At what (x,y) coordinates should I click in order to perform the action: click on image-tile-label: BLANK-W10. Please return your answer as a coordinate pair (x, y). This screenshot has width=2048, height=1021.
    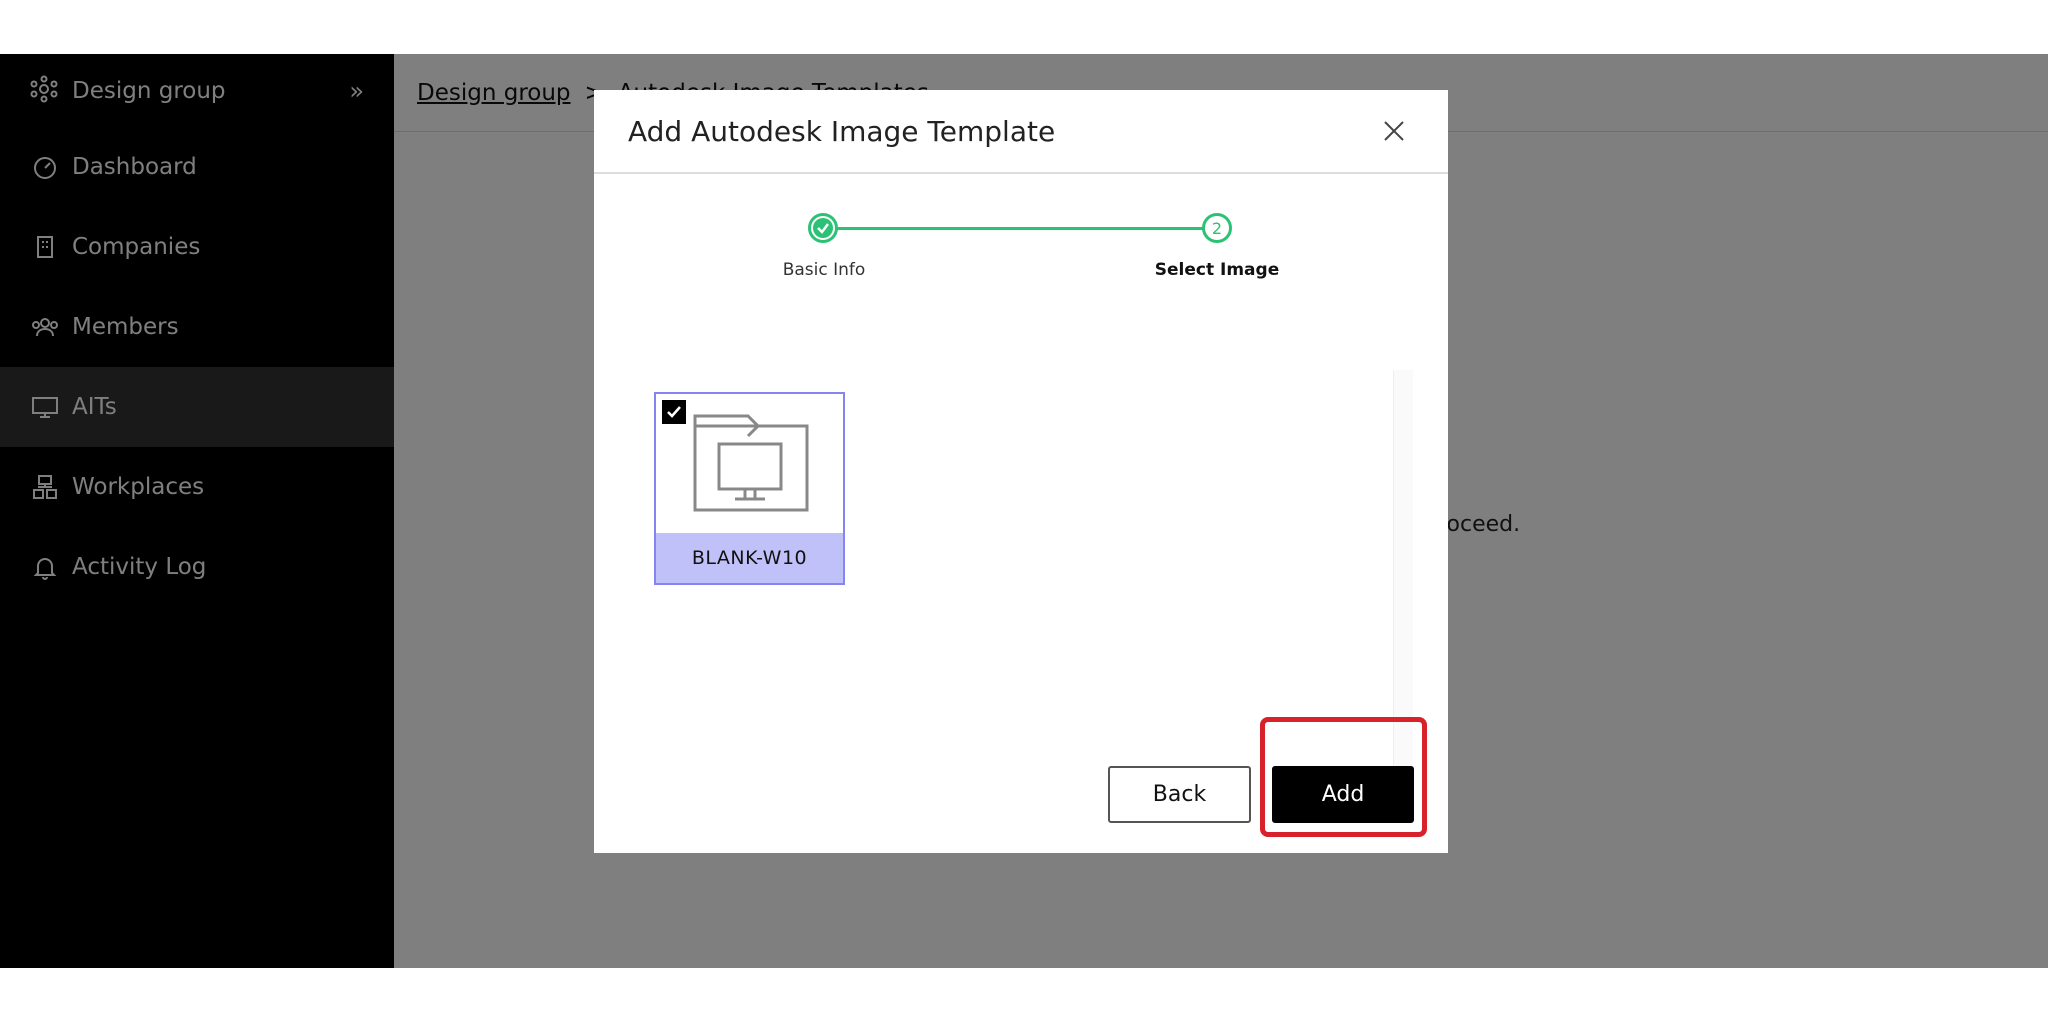
    Looking at the image, I should click on (749, 558).